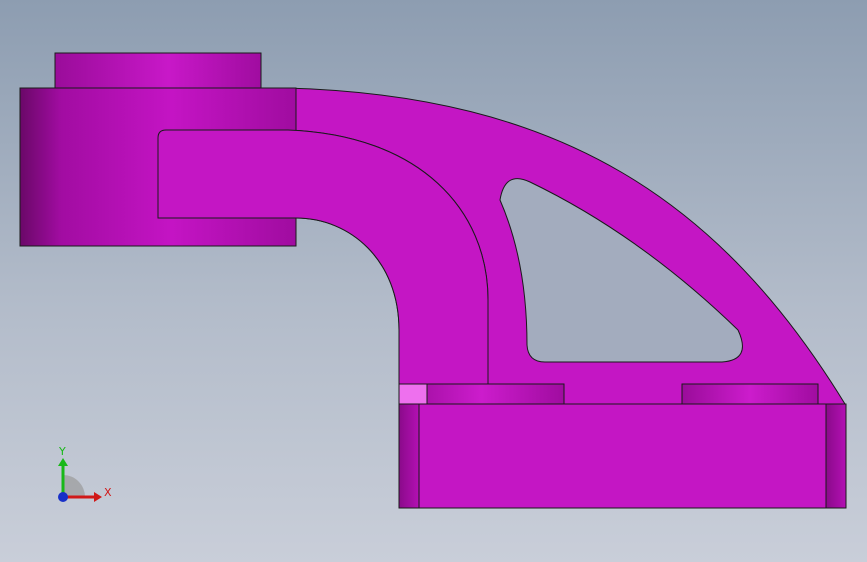  Describe the element at coordinates (83, 475) in the screenshot. I see `orientation-triad: X Y` at that location.